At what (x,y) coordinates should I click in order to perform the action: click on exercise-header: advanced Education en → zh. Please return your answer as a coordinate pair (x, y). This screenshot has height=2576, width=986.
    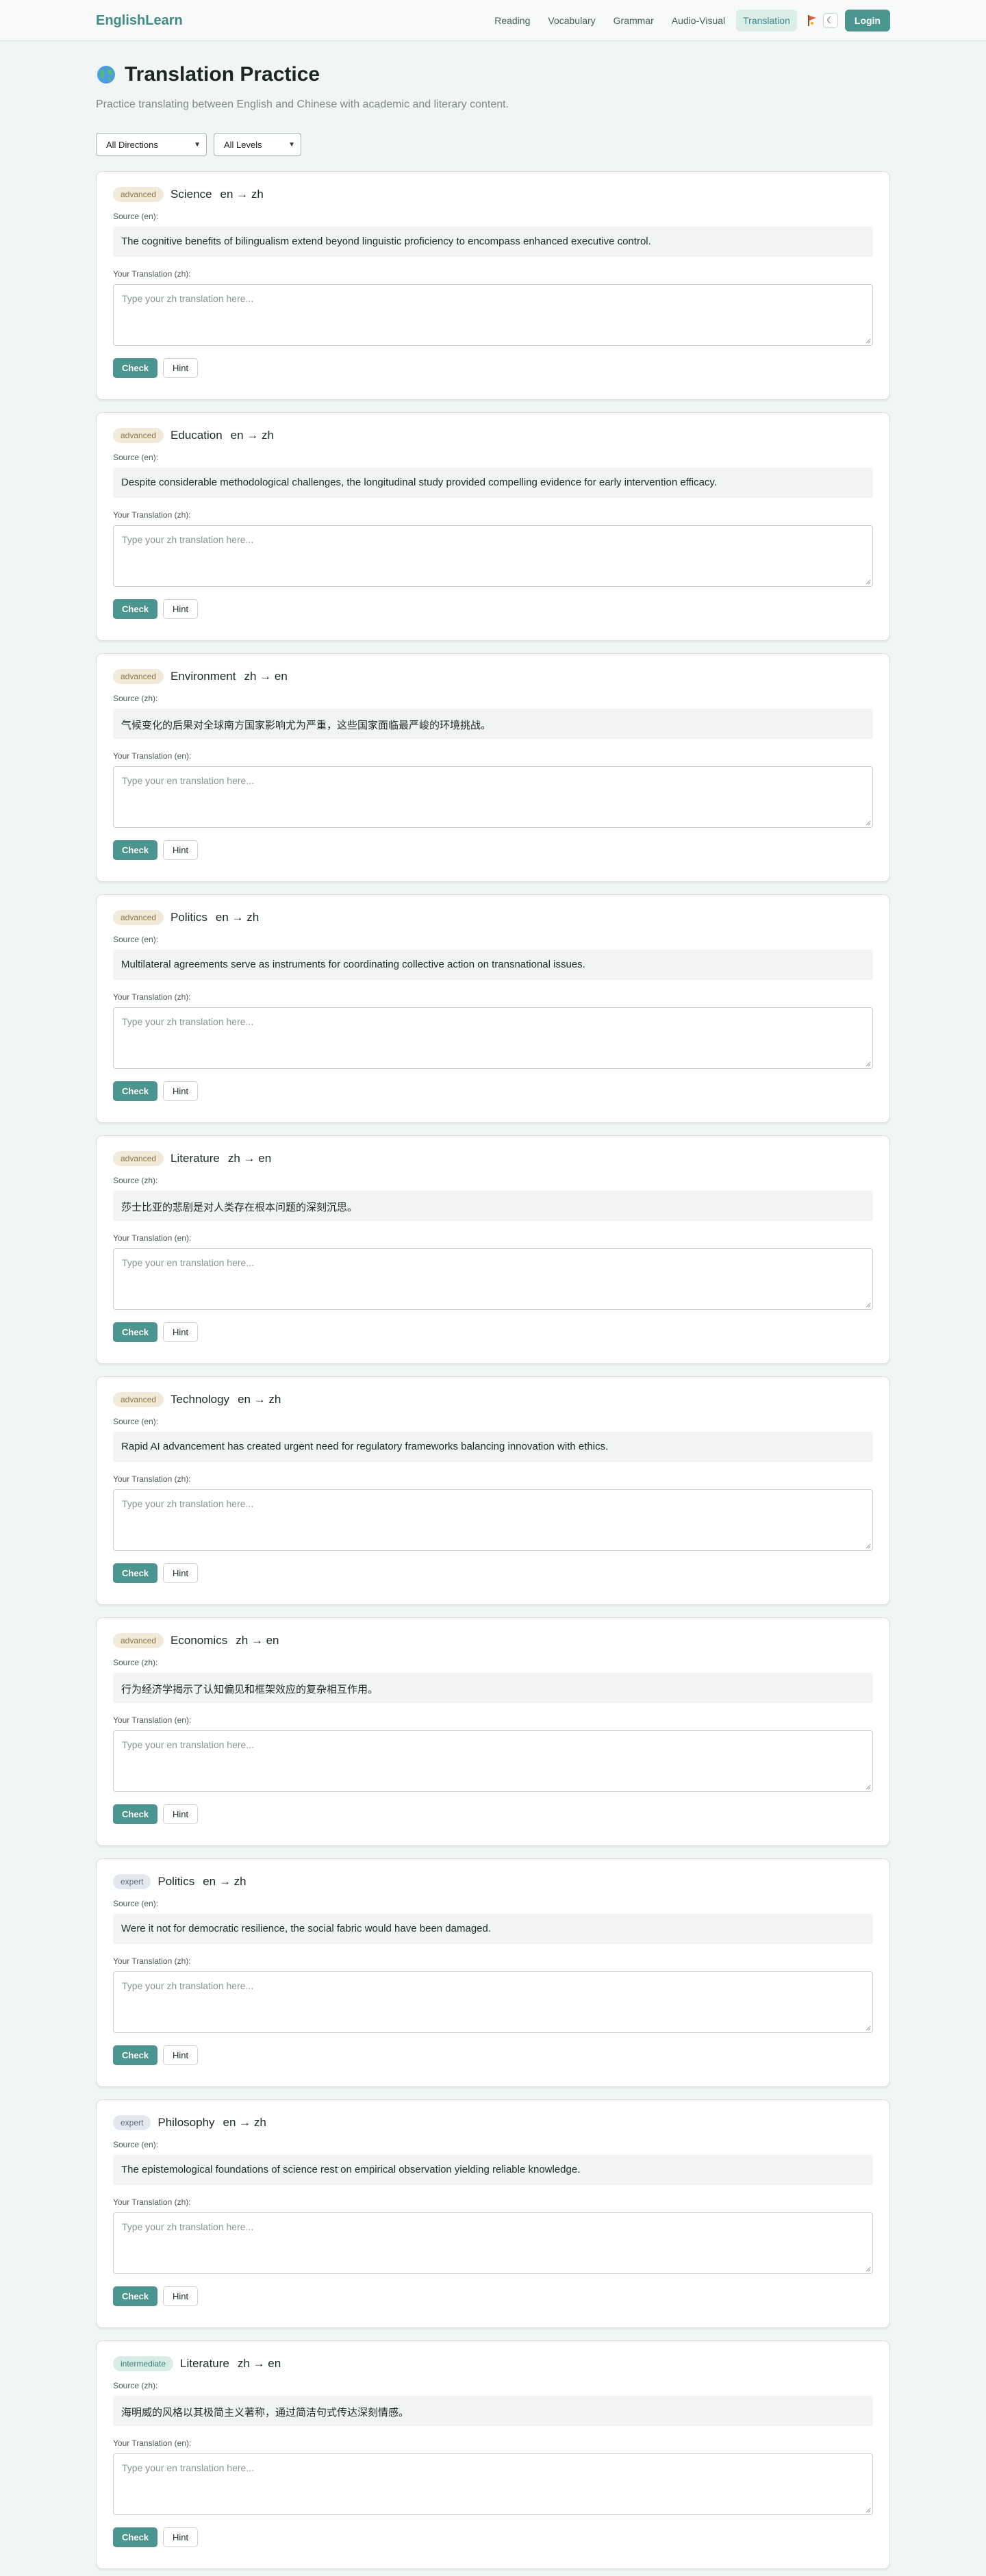
    Looking at the image, I should click on (493, 435).